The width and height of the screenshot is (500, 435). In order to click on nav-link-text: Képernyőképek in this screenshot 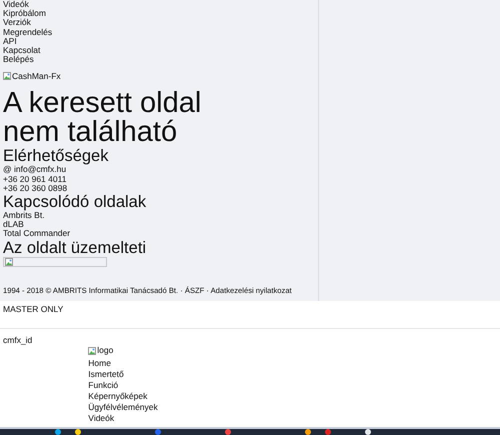, I will do `click(118, 395)`.